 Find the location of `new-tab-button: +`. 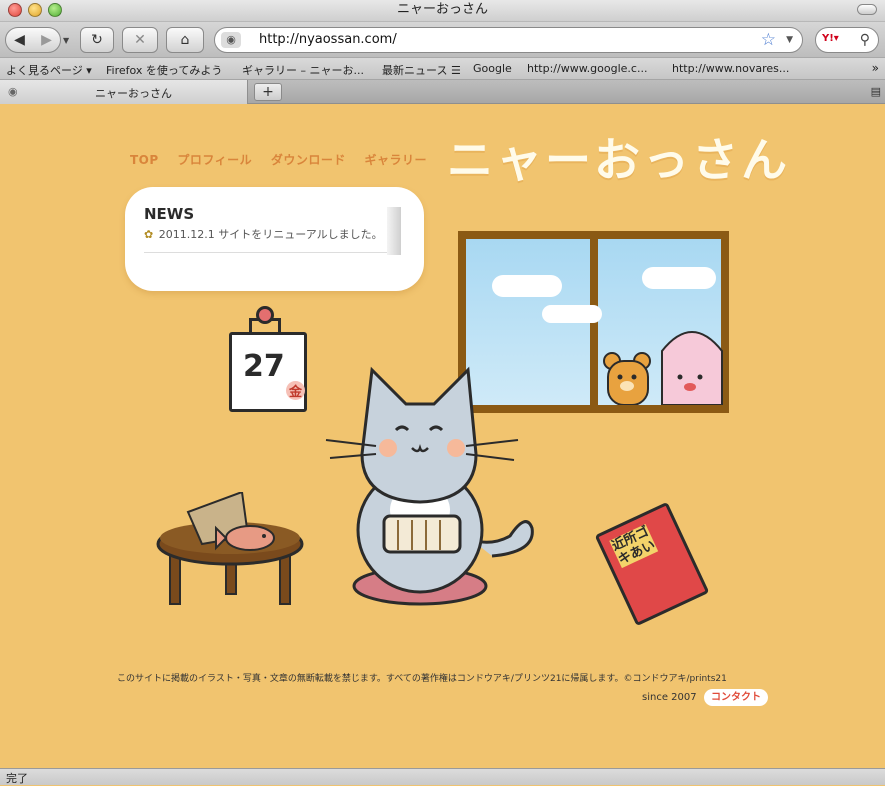

new-tab-button: + is located at coordinates (268, 92).